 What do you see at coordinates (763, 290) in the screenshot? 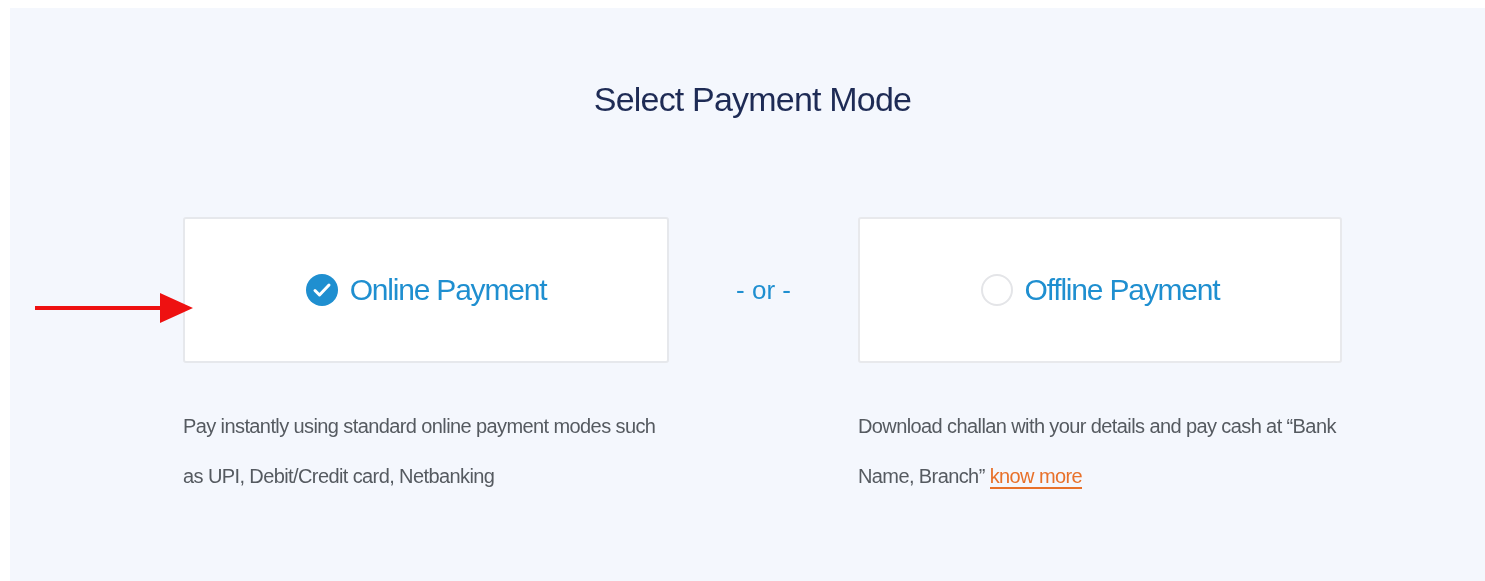
I see `or-separator: - or -` at bounding box center [763, 290].